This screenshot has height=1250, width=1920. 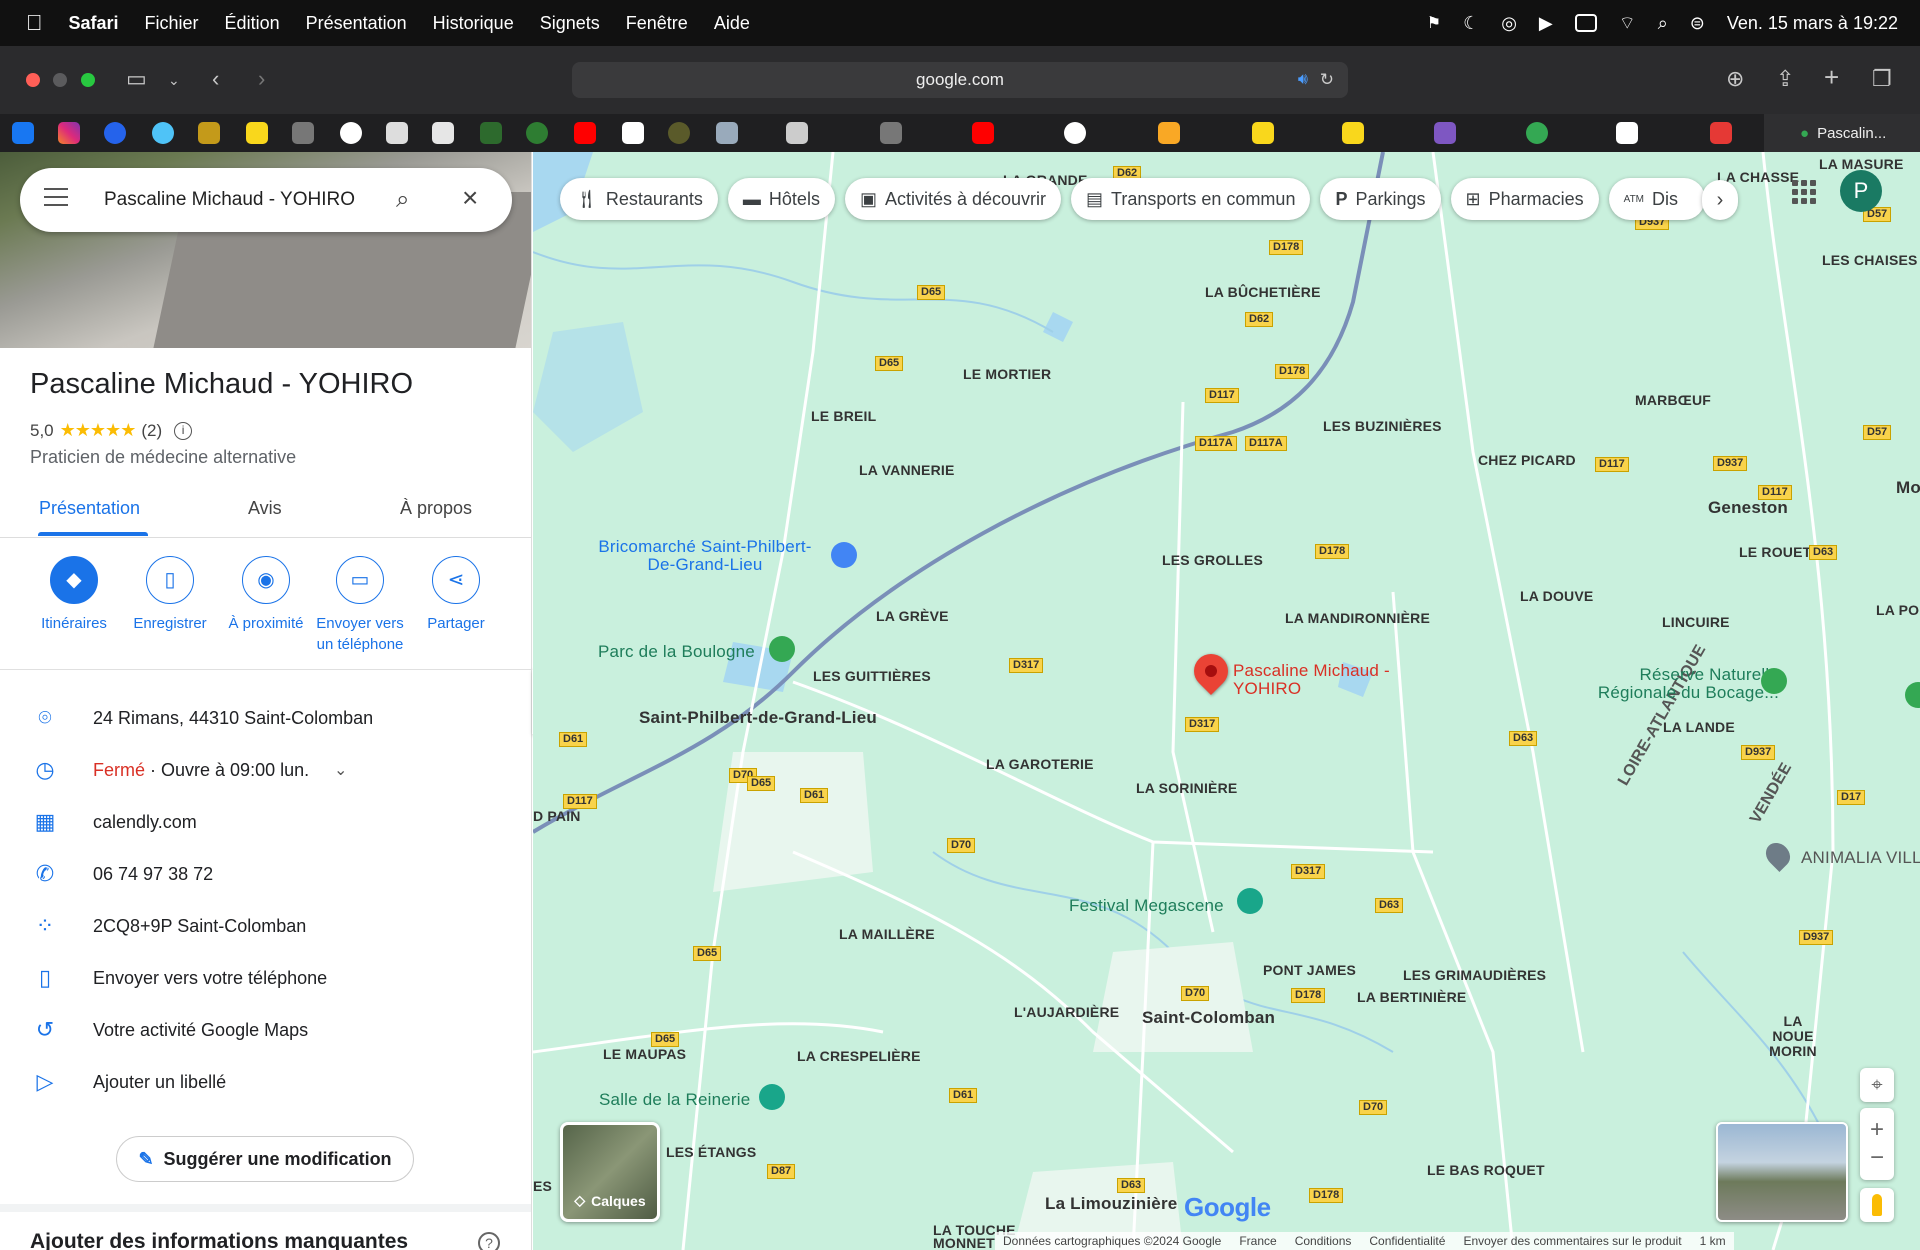 I want to click on back-icon: ‹, so click(x=215, y=79).